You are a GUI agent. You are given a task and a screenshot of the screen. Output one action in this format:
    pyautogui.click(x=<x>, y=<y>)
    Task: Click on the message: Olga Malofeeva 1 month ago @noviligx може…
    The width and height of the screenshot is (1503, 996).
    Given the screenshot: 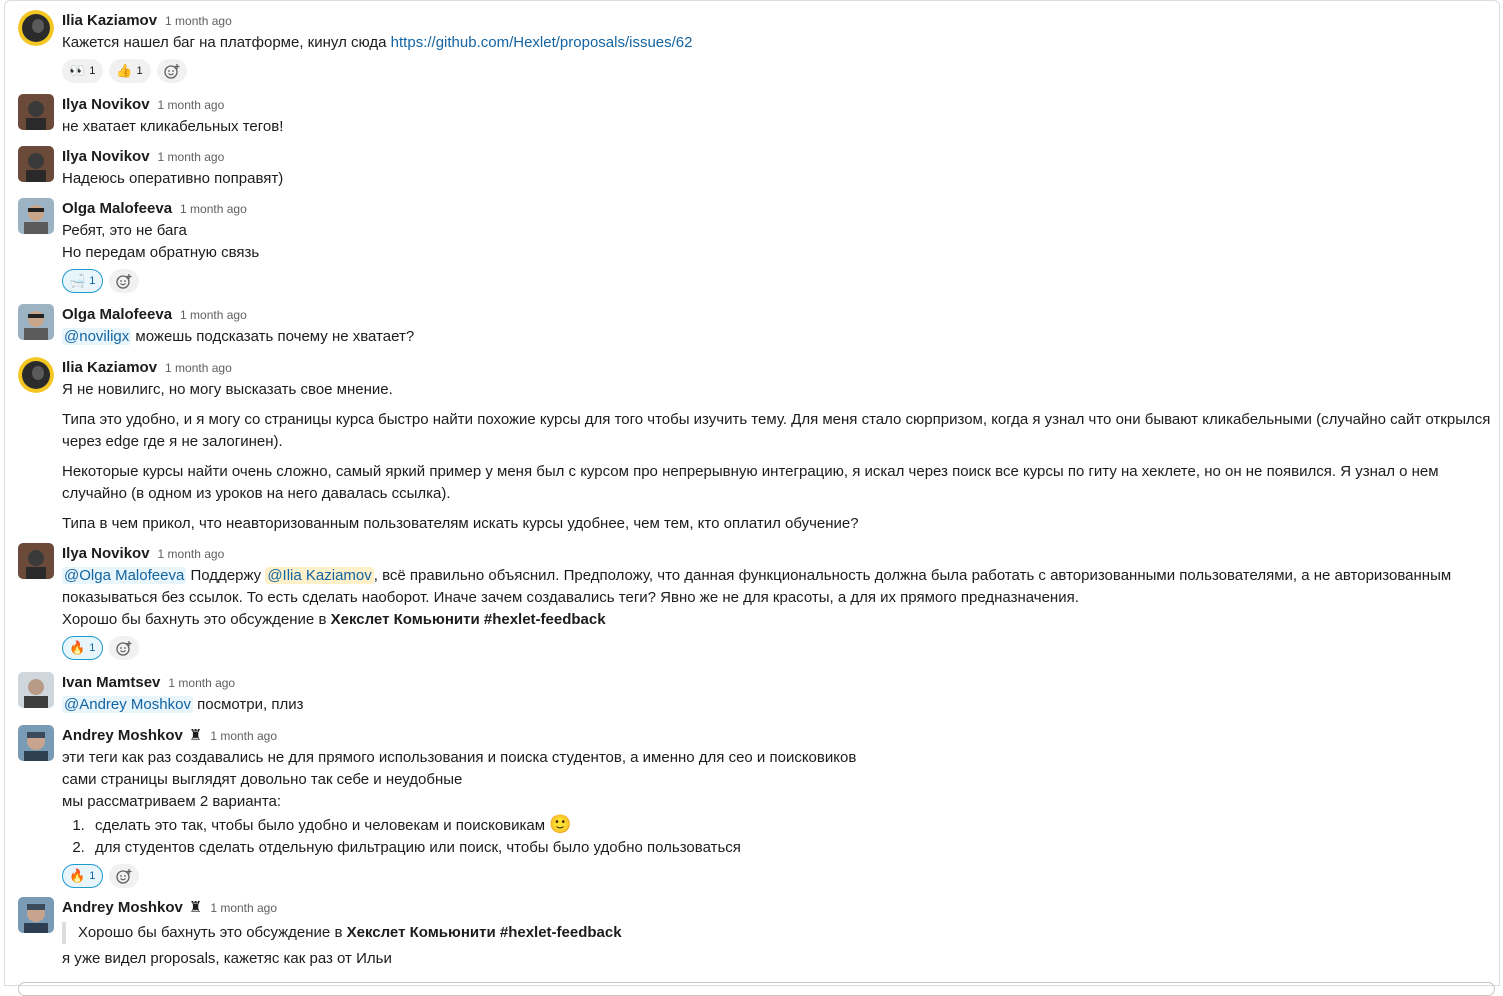 What is the action you would take?
    pyautogui.click(x=756, y=326)
    